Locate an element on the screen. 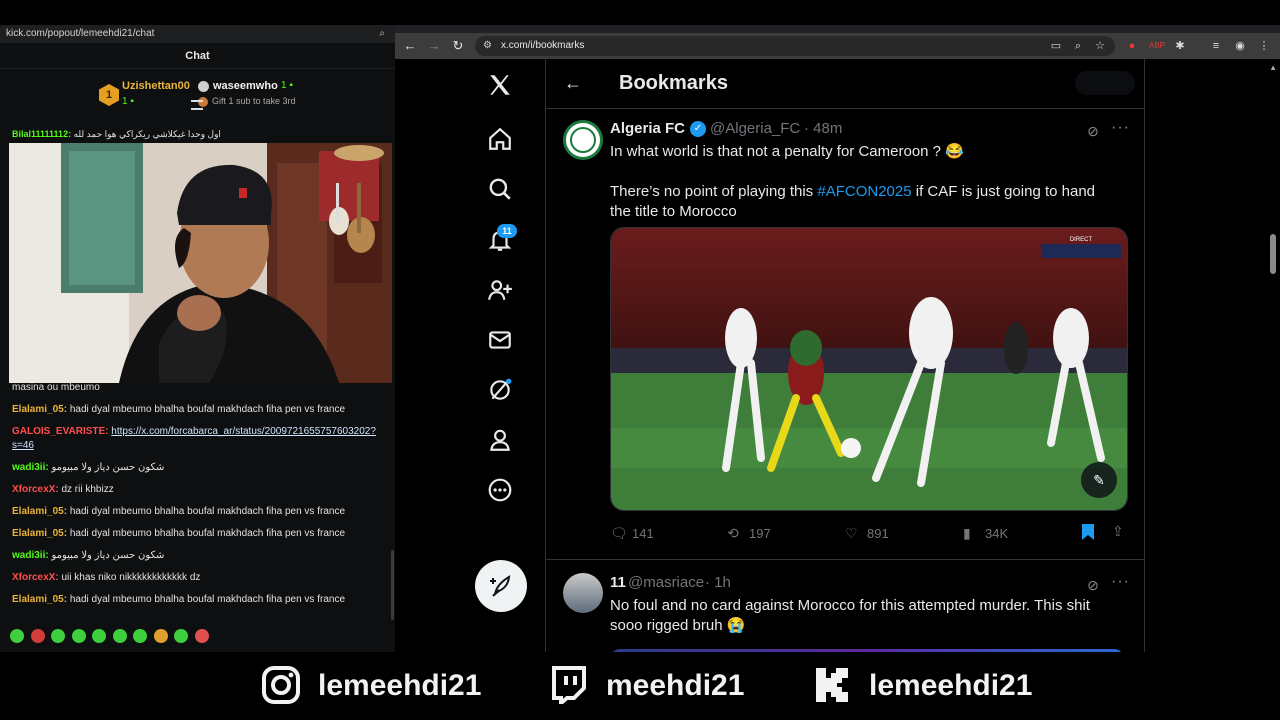 This screenshot has width=1280, height=720. profile-icon: ◉ is located at coordinates (1240, 46).